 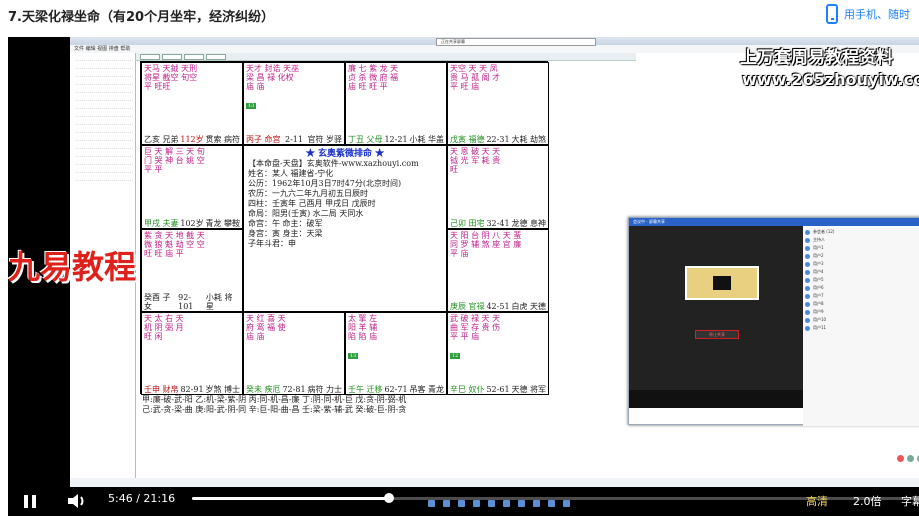 I want to click on palace-badge: 12, so click(x=455, y=356).